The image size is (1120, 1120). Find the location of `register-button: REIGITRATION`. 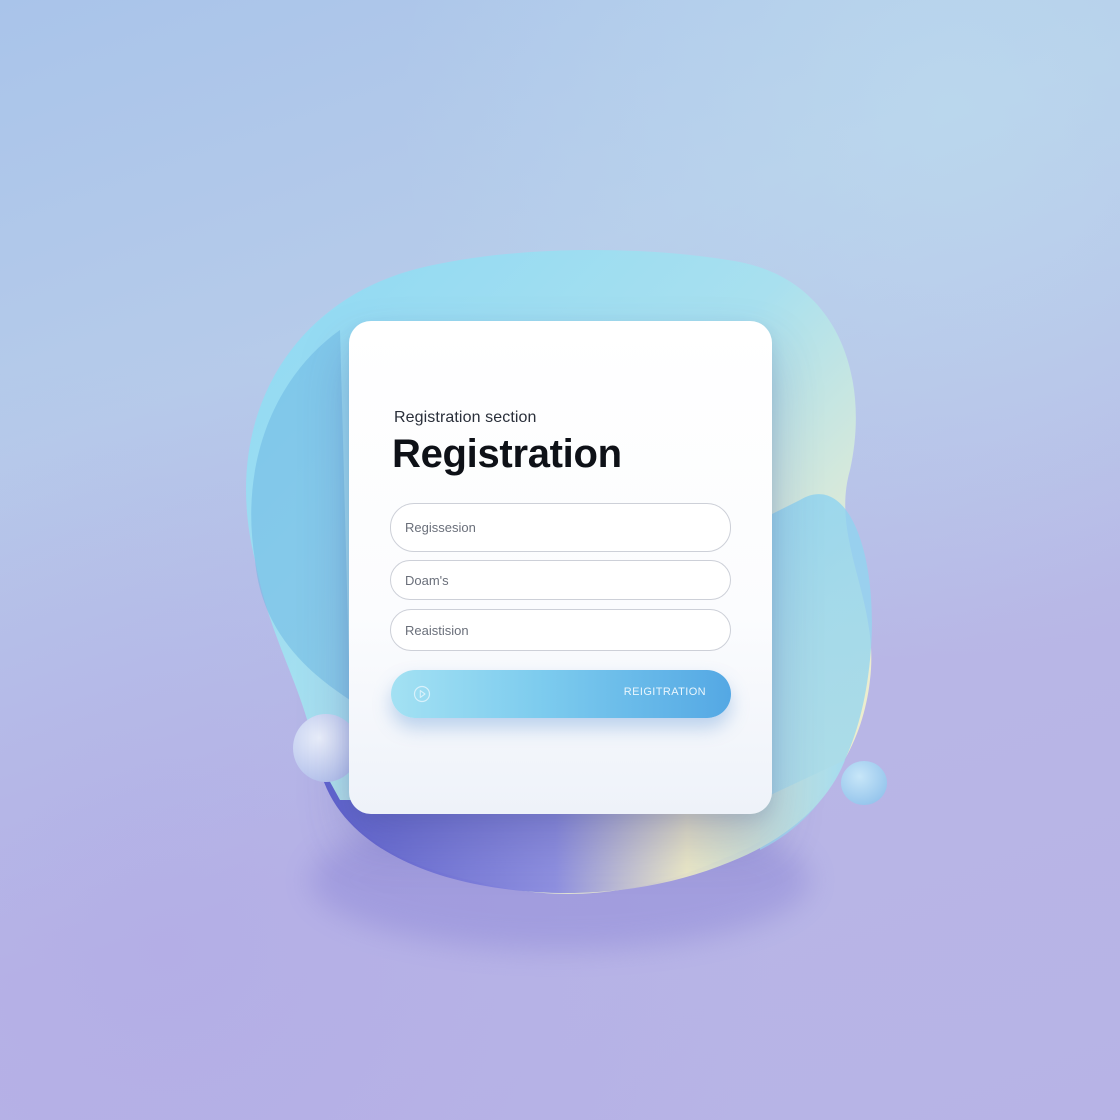

register-button: REIGITRATION is located at coordinates (561, 694).